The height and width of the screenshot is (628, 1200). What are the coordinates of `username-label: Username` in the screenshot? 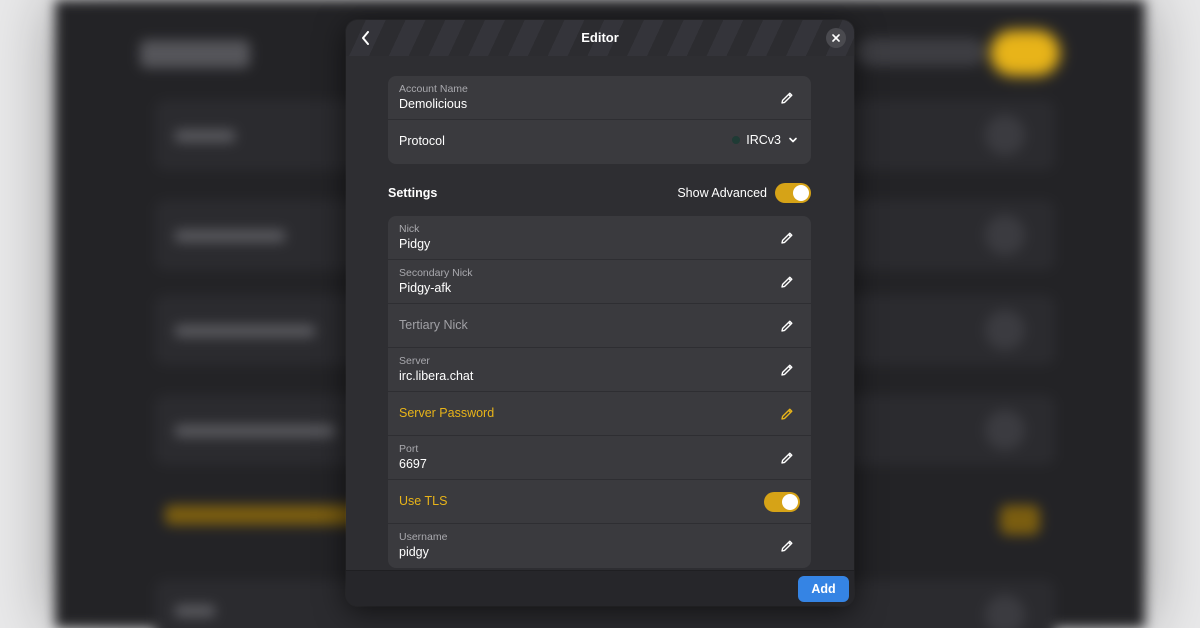 It's located at (423, 537).